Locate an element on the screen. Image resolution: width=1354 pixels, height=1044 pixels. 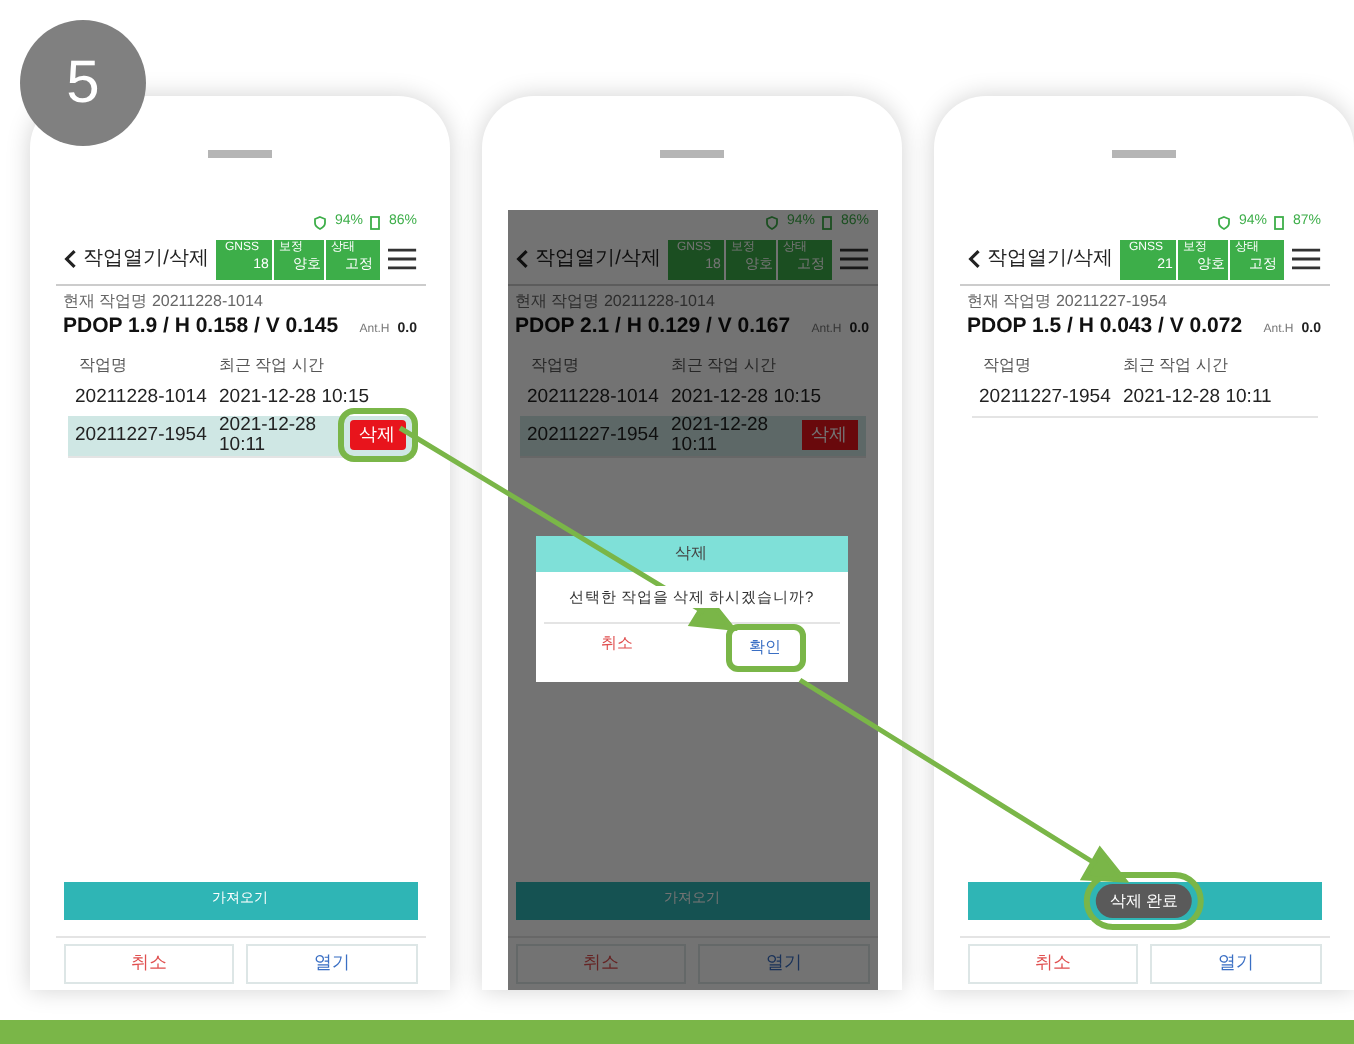
dialog-title: 삭제 is located at coordinates (691, 554).